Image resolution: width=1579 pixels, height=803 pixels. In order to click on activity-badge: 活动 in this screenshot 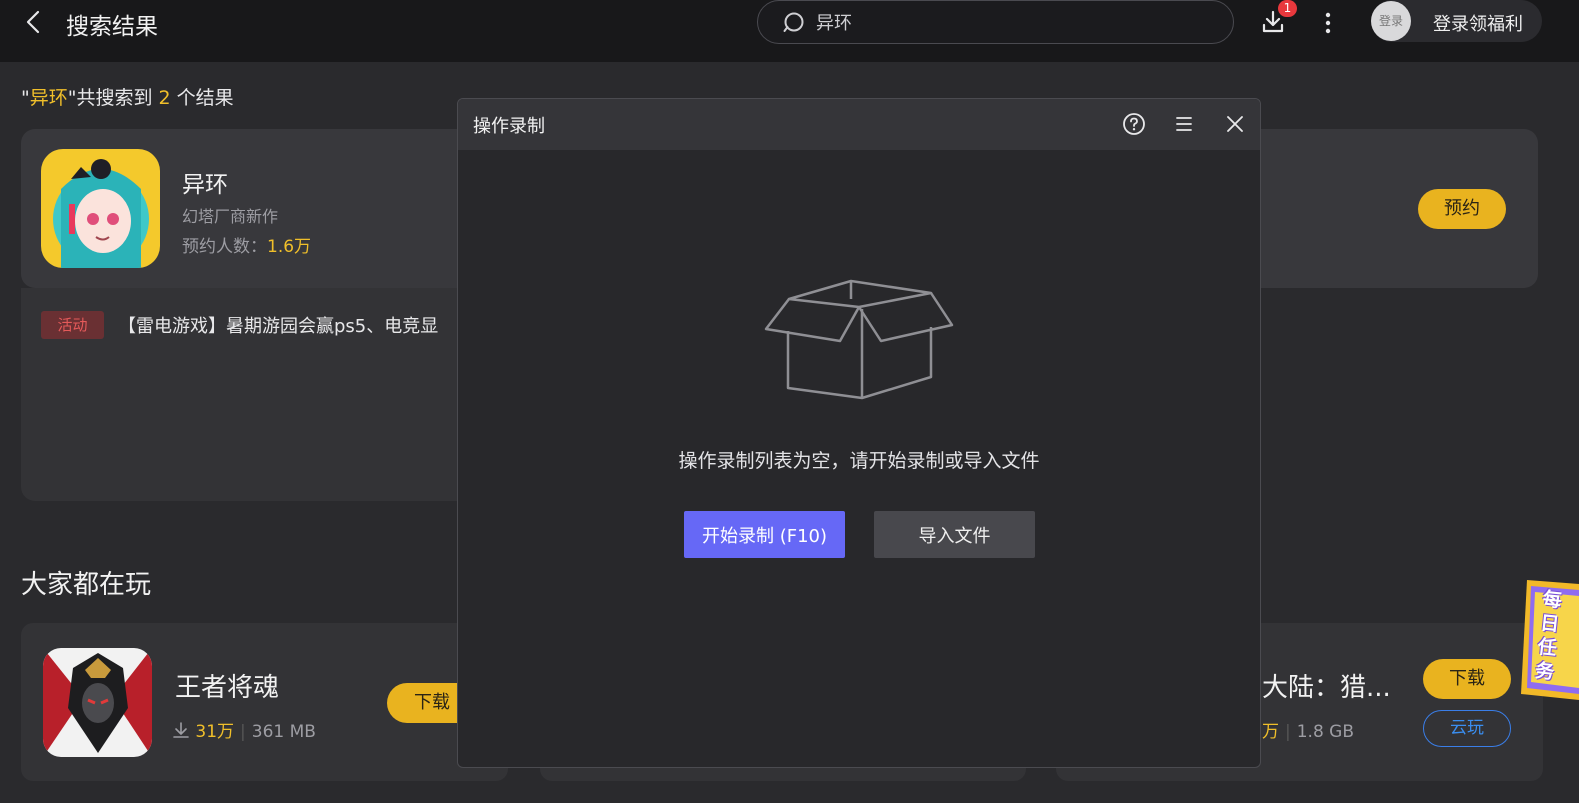, I will do `click(72, 325)`.